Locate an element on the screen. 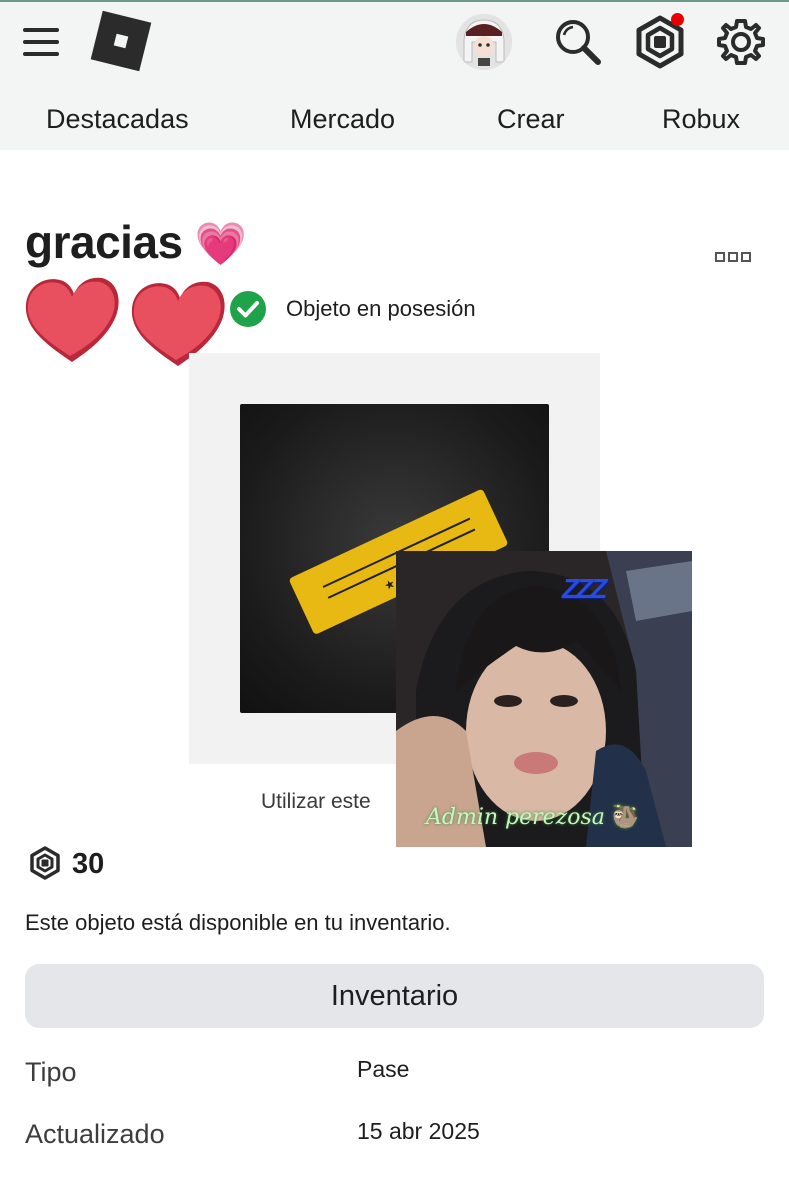 This screenshot has width=789, height=1200. nav-robux: Robux is located at coordinates (701, 119).